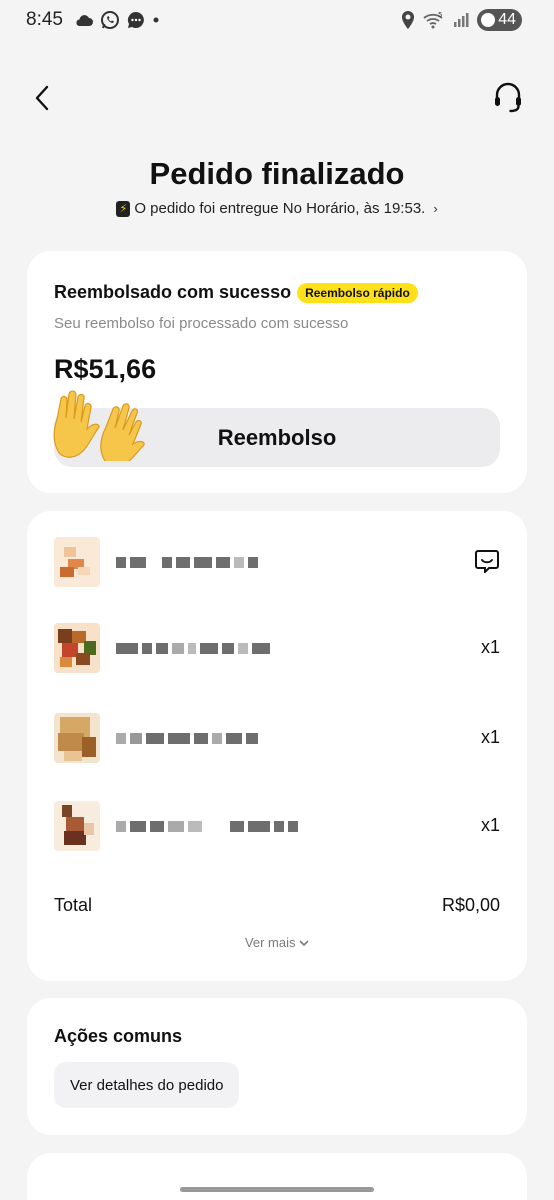 The width and height of the screenshot is (554, 1200). Describe the element at coordinates (156, 20) in the screenshot. I see `dot-icon` at that location.